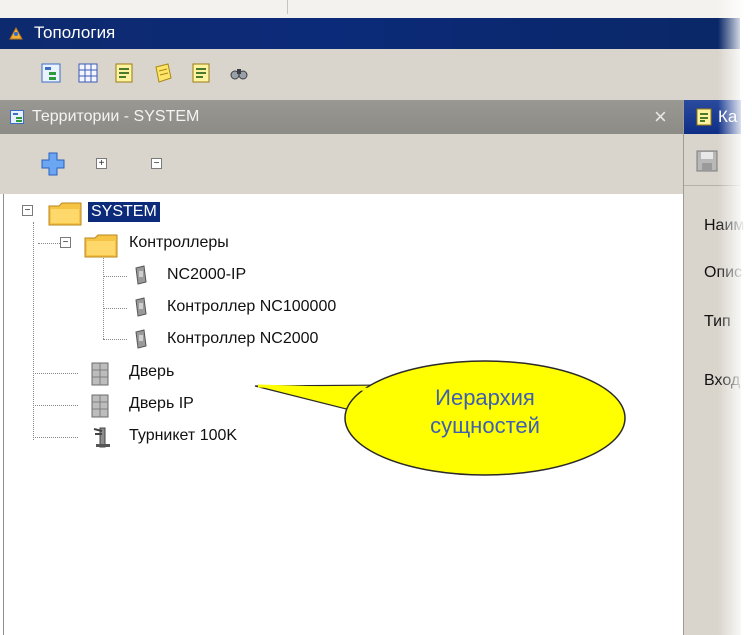 The width and height of the screenshot is (752, 635). I want to click on turnstile-icon, so click(101, 437).